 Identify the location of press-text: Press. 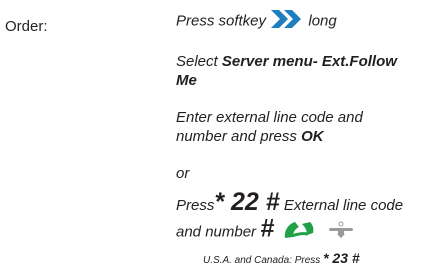
(195, 205).